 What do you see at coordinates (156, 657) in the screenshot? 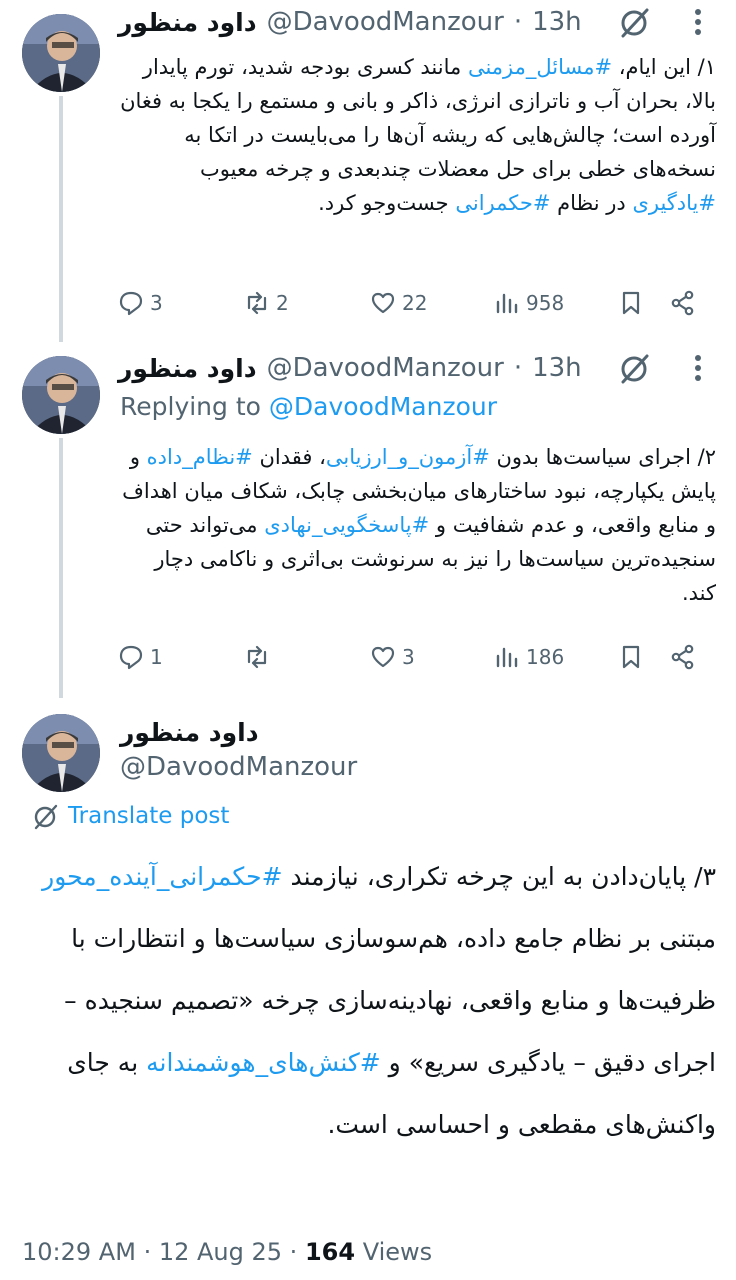
I see `reply-count: 1` at bounding box center [156, 657].